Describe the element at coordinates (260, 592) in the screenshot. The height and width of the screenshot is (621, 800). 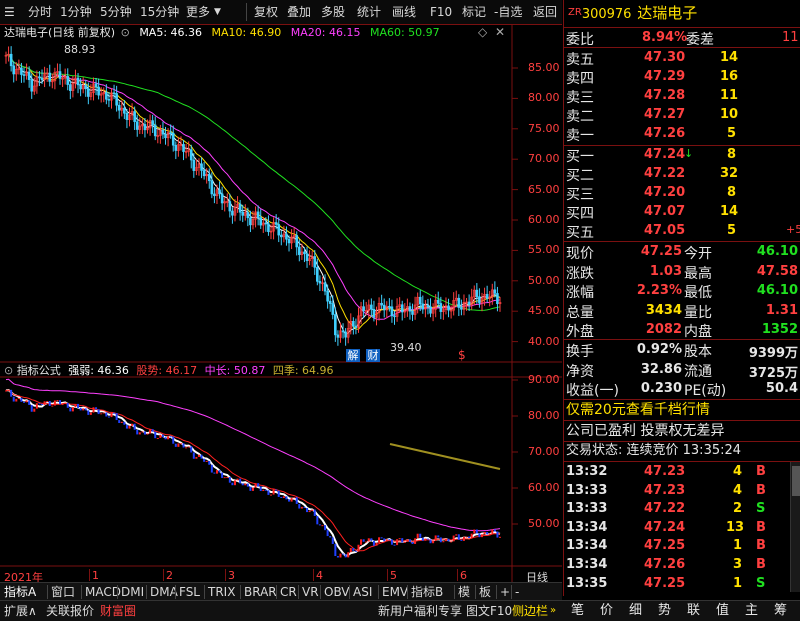
I see `indicator-tab: BRAR` at that location.